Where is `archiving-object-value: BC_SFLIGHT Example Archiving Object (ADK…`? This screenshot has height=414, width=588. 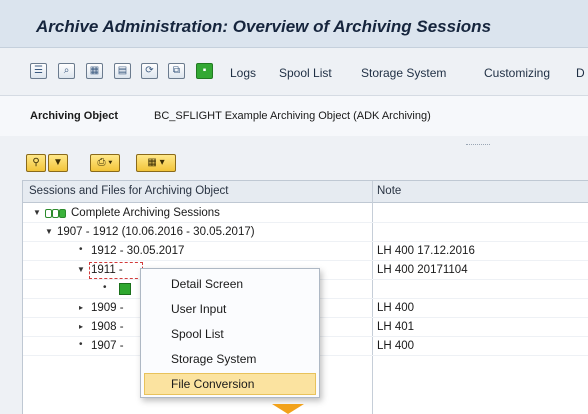
archiving-object-value: BC_SFLIGHT Example Archiving Object (ADK… is located at coordinates (292, 116).